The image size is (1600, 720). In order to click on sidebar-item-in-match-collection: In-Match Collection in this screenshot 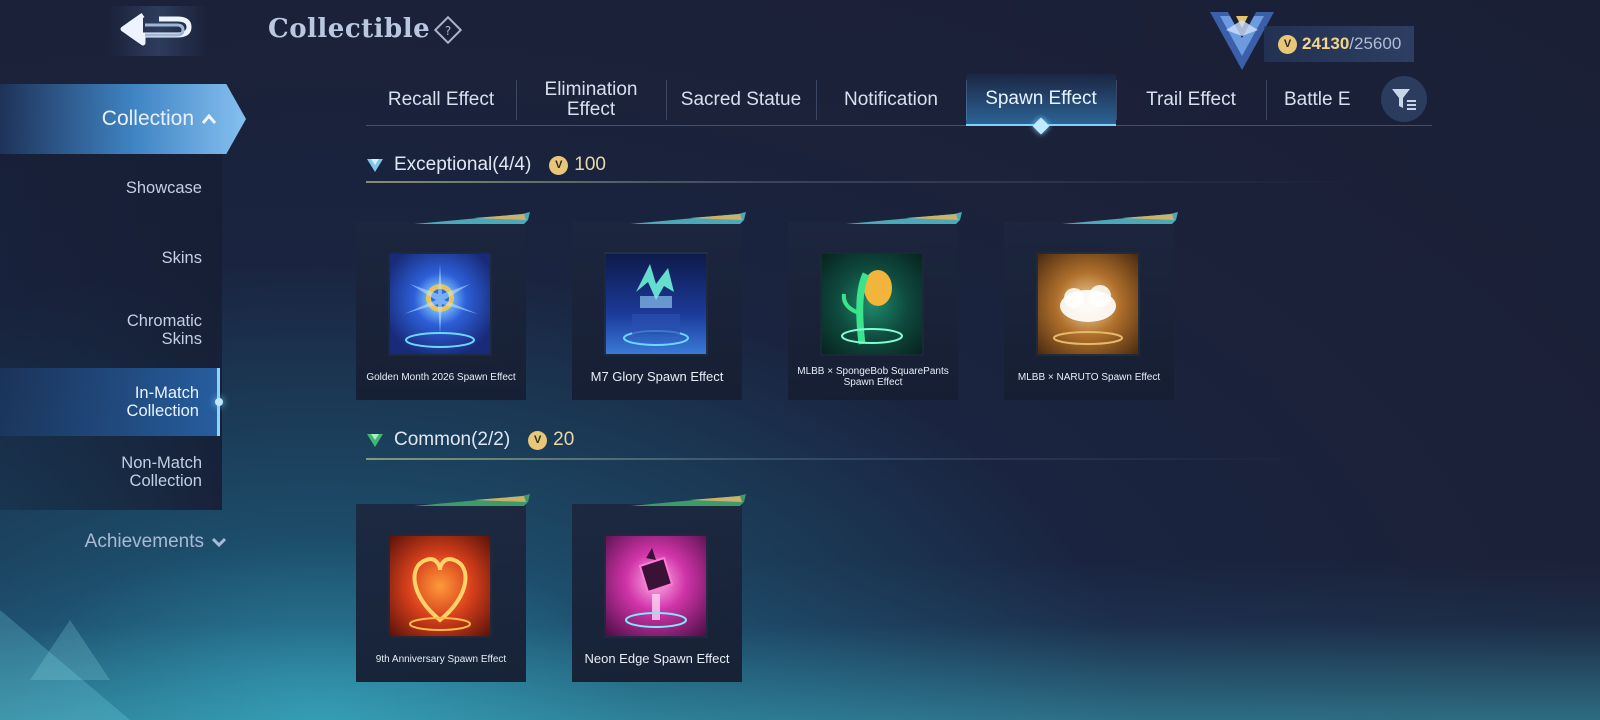, I will do `click(111, 402)`.